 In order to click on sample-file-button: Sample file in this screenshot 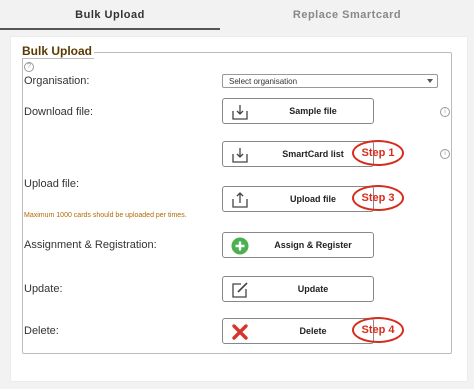, I will do `click(298, 111)`.